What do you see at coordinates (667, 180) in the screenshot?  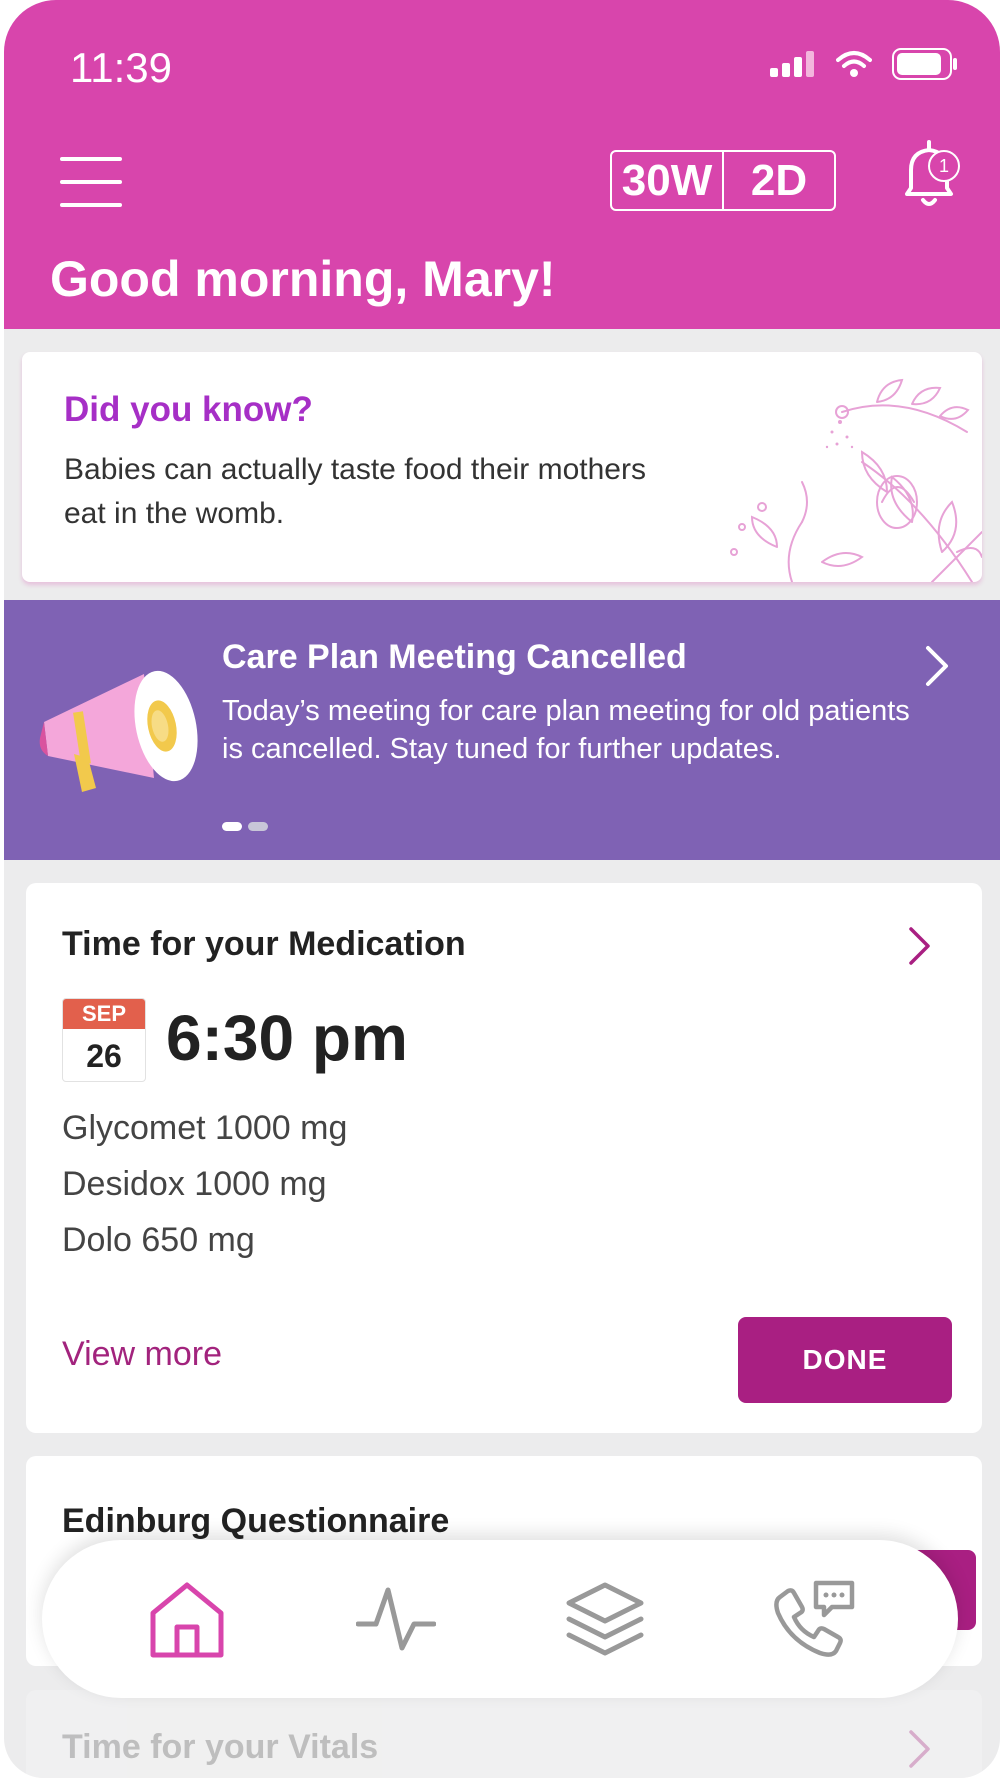 I see `weeks-value: 30W` at bounding box center [667, 180].